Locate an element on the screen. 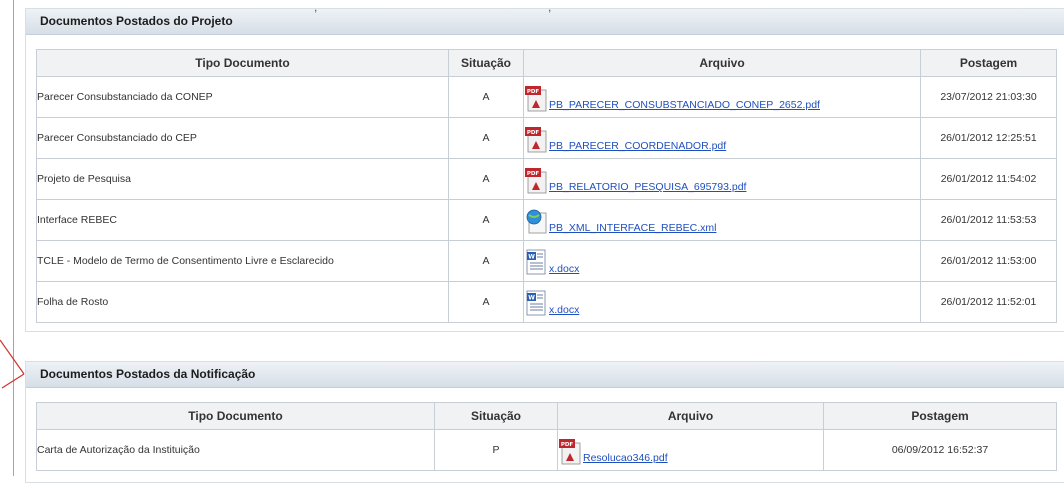 The height and width of the screenshot is (483, 1064). cell-arquivo: PDF PB_RELATORIO_PESQUISA_695793.pdf is located at coordinates (722, 179).